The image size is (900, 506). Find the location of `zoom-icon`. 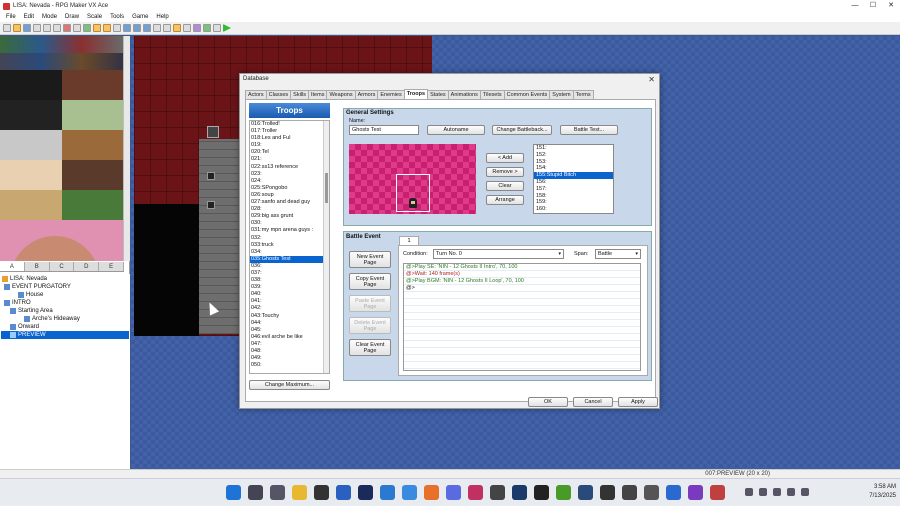

zoom-icon is located at coordinates (167, 28).